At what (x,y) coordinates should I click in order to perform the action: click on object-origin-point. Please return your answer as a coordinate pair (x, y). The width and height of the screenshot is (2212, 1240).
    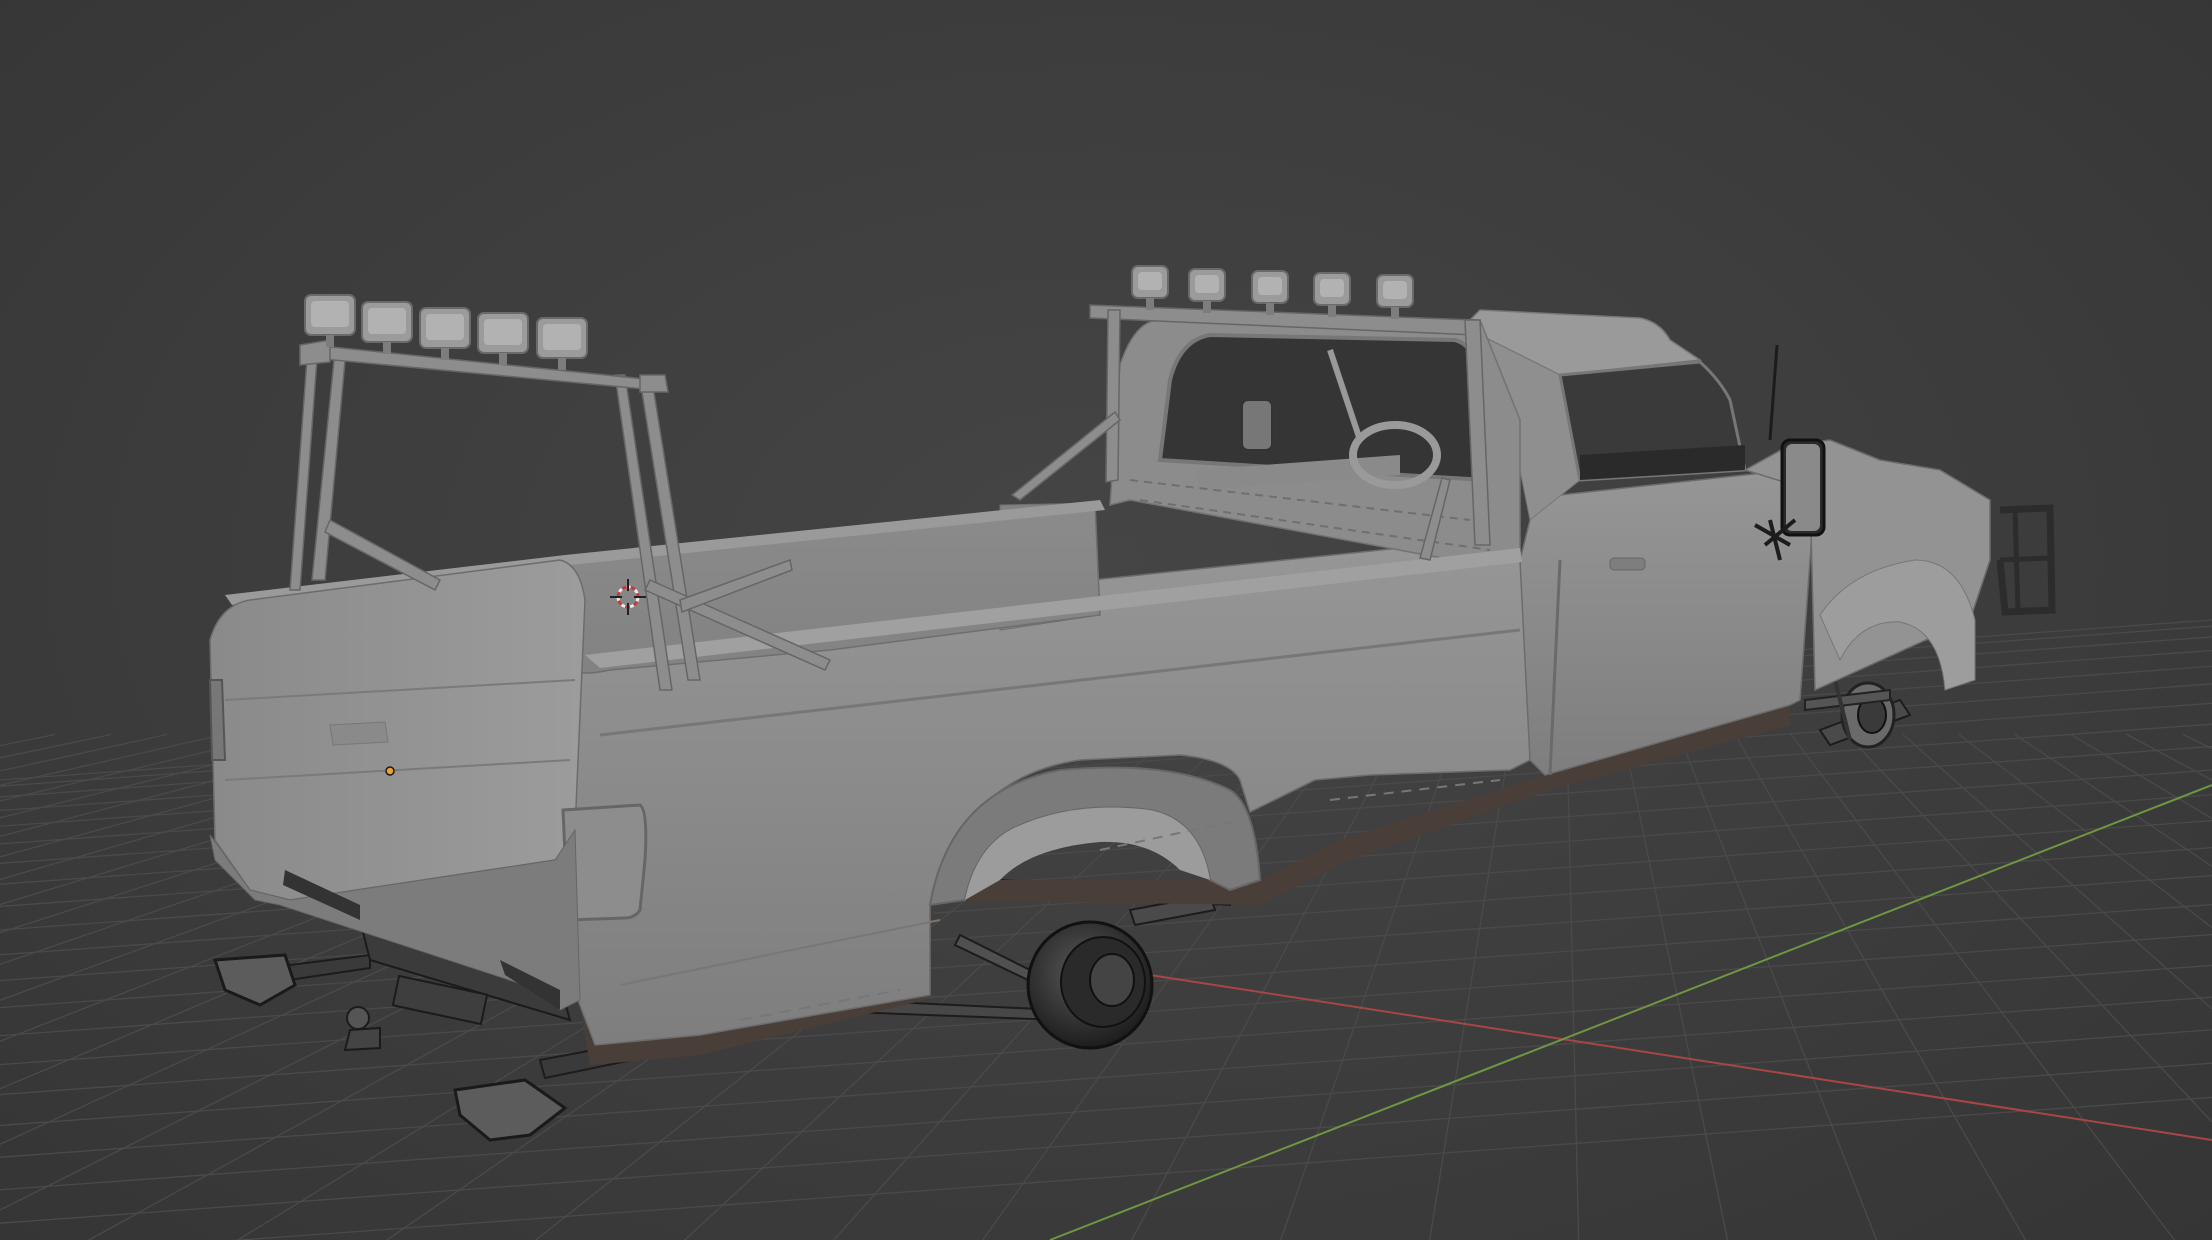
    Looking at the image, I should click on (390, 771).